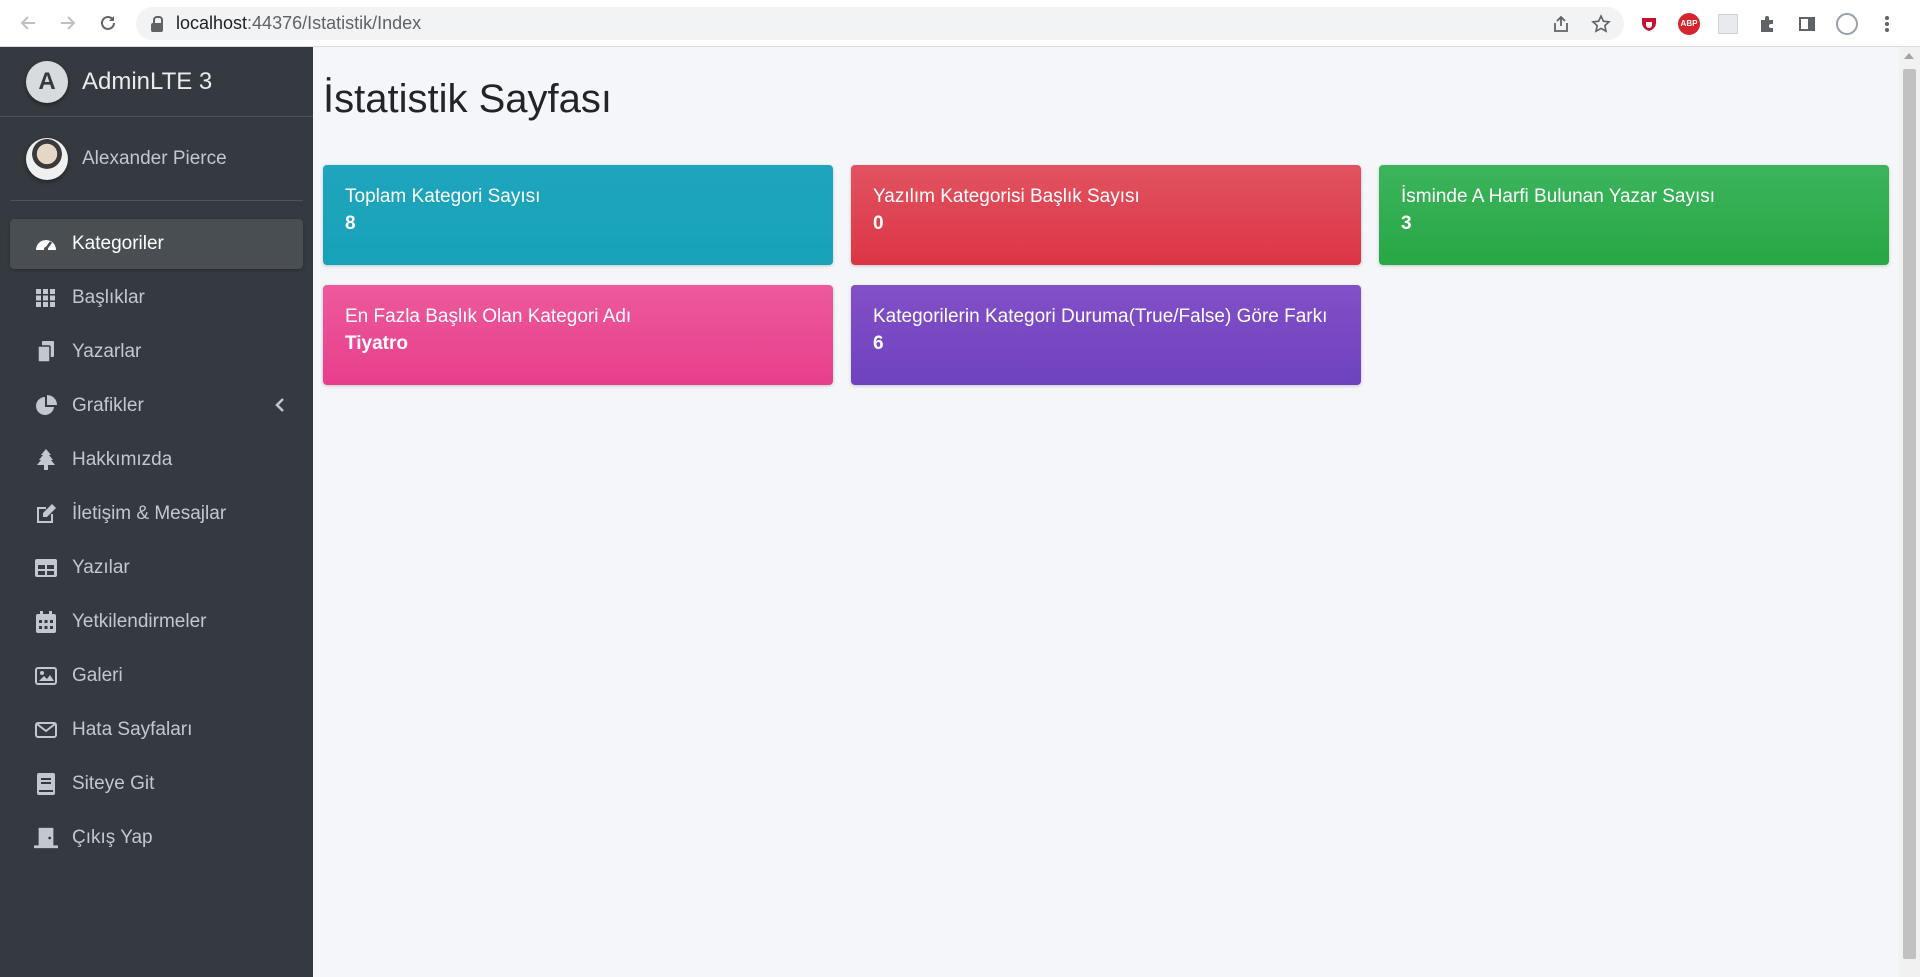  What do you see at coordinates (68, 23) in the screenshot?
I see `forward-icon` at bounding box center [68, 23].